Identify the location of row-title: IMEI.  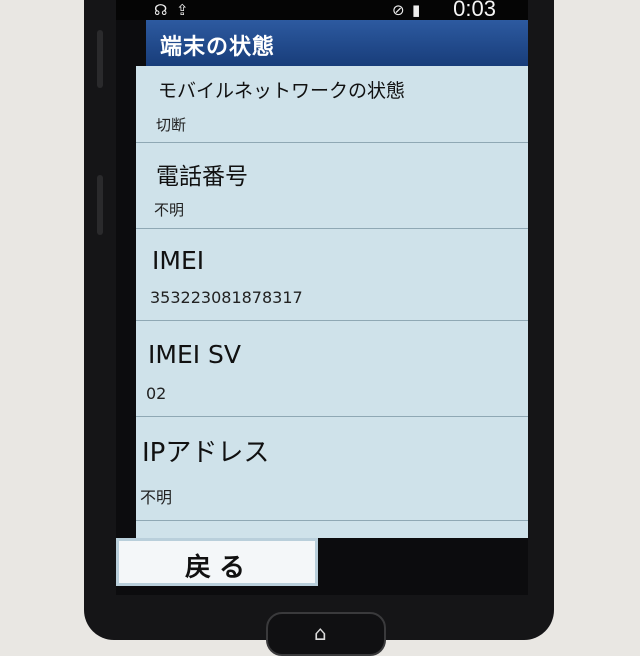
(178, 260).